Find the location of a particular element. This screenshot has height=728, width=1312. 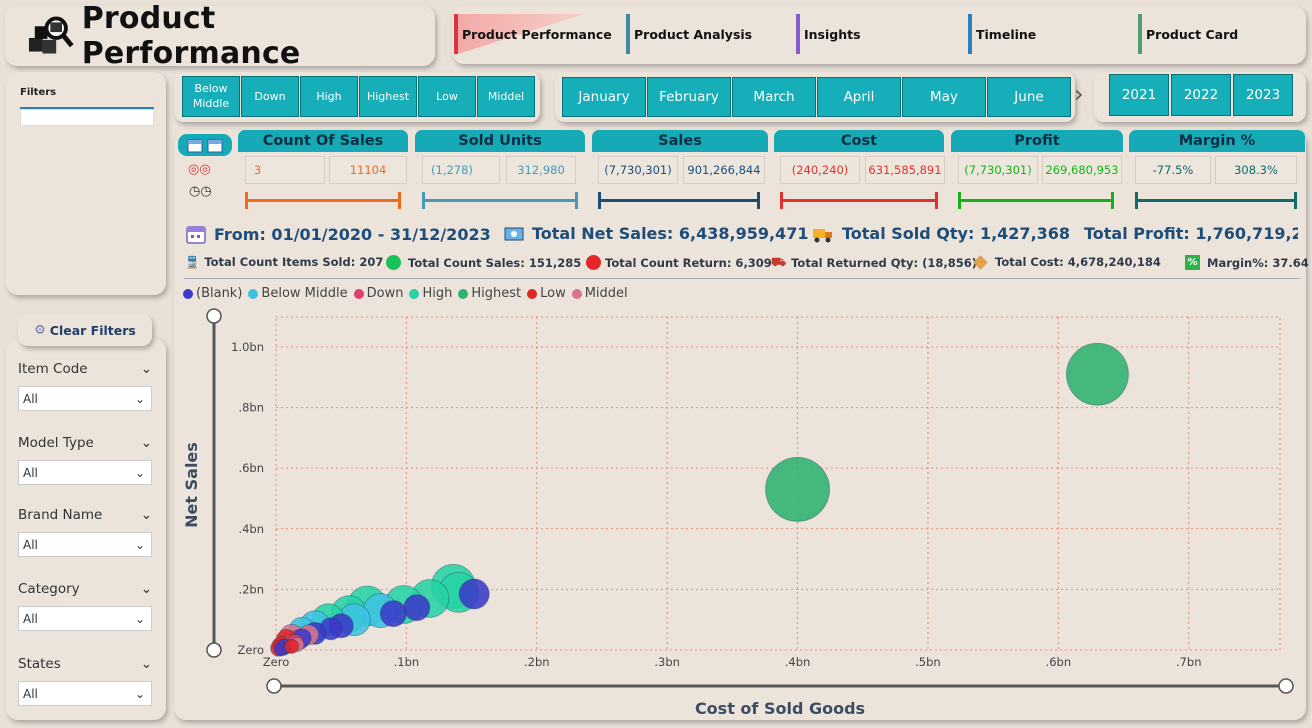

date-range: From: 01/01/2020 - 31/12/2023 is located at coordinates (338, 234).